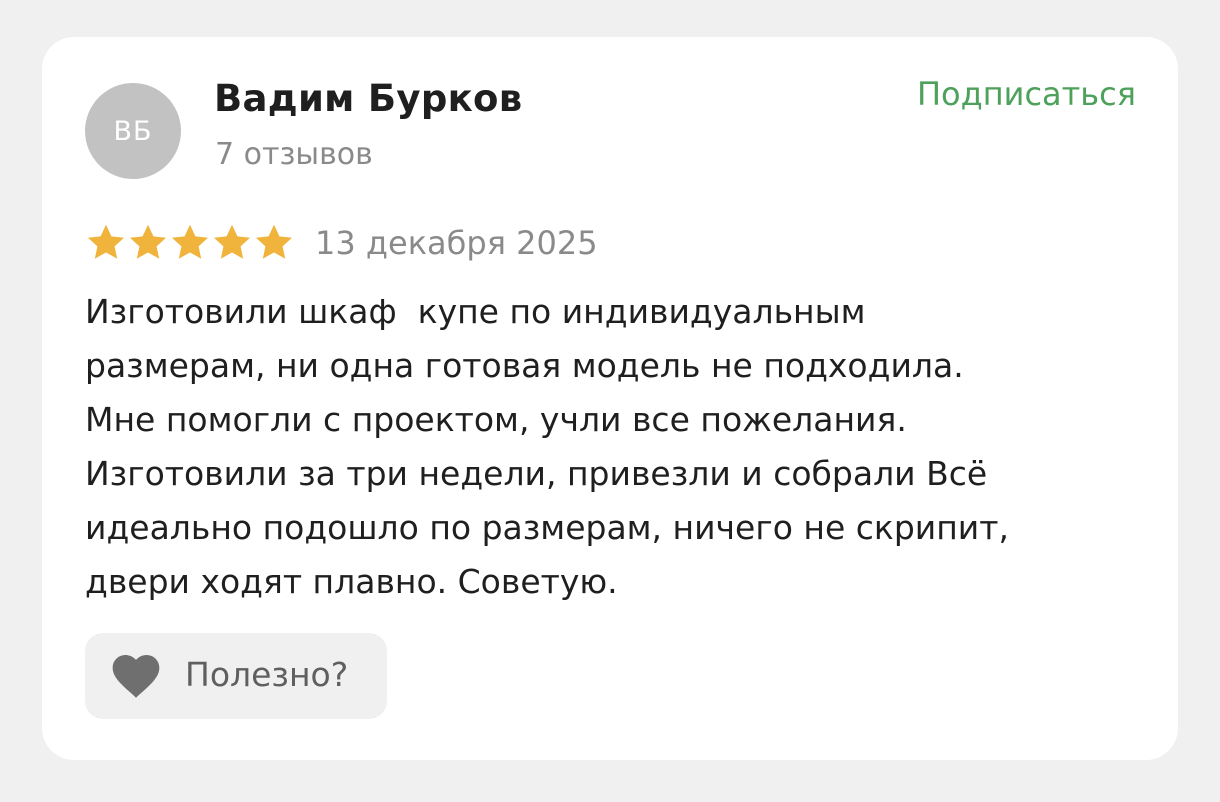 The image size is (1220, 802). What do you see at coordinates (351, 581) in the screenshot?
I see `review-text-line: двери ходят плавно. Советую.` at bounding box center [351, 581].